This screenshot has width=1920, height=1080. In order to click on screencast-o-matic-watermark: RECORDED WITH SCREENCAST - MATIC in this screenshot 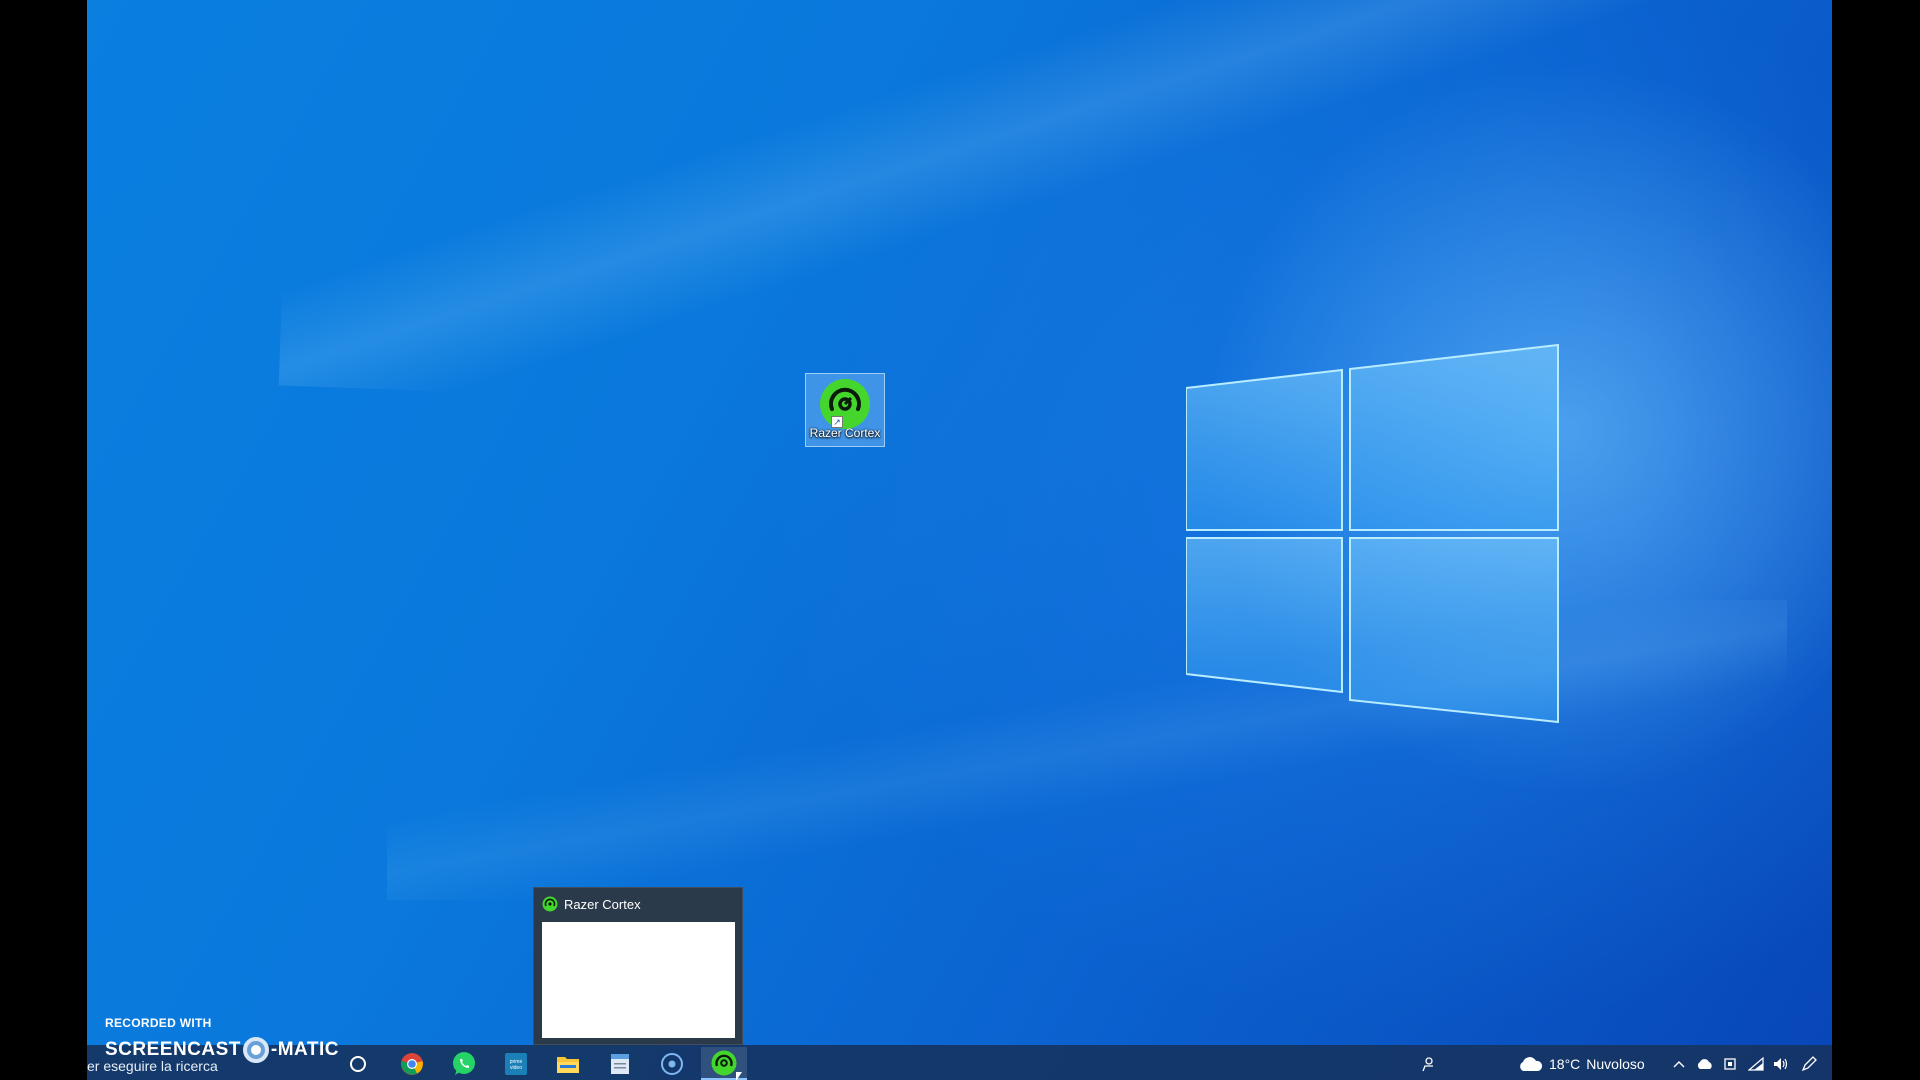, I will do `click(221, 1039)`.